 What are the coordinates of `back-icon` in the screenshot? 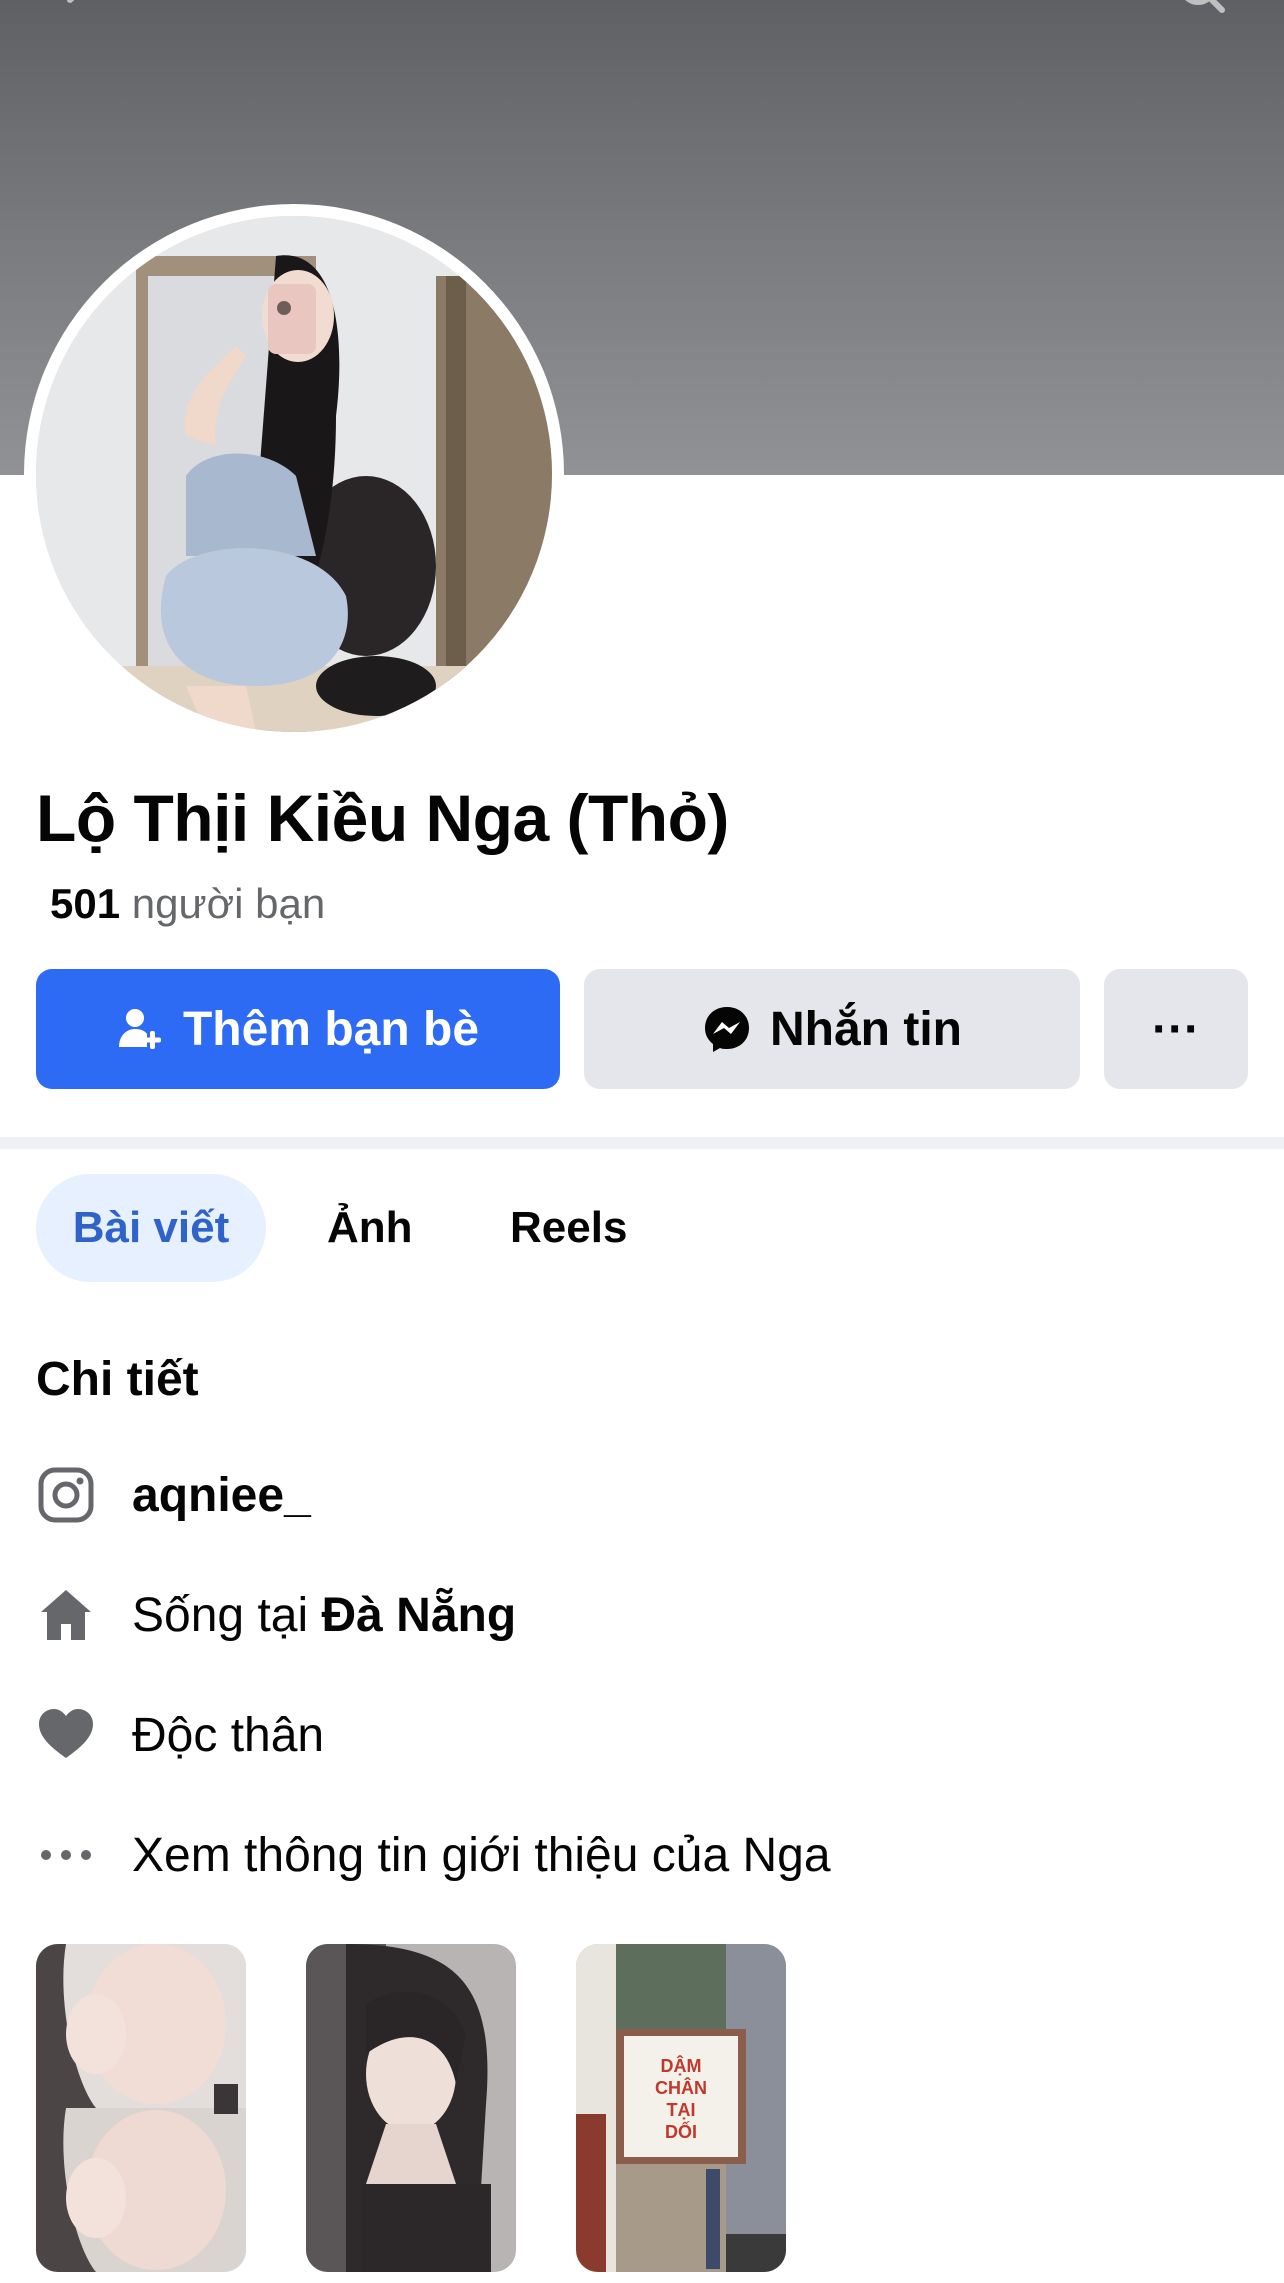 It's located at (80, 10).